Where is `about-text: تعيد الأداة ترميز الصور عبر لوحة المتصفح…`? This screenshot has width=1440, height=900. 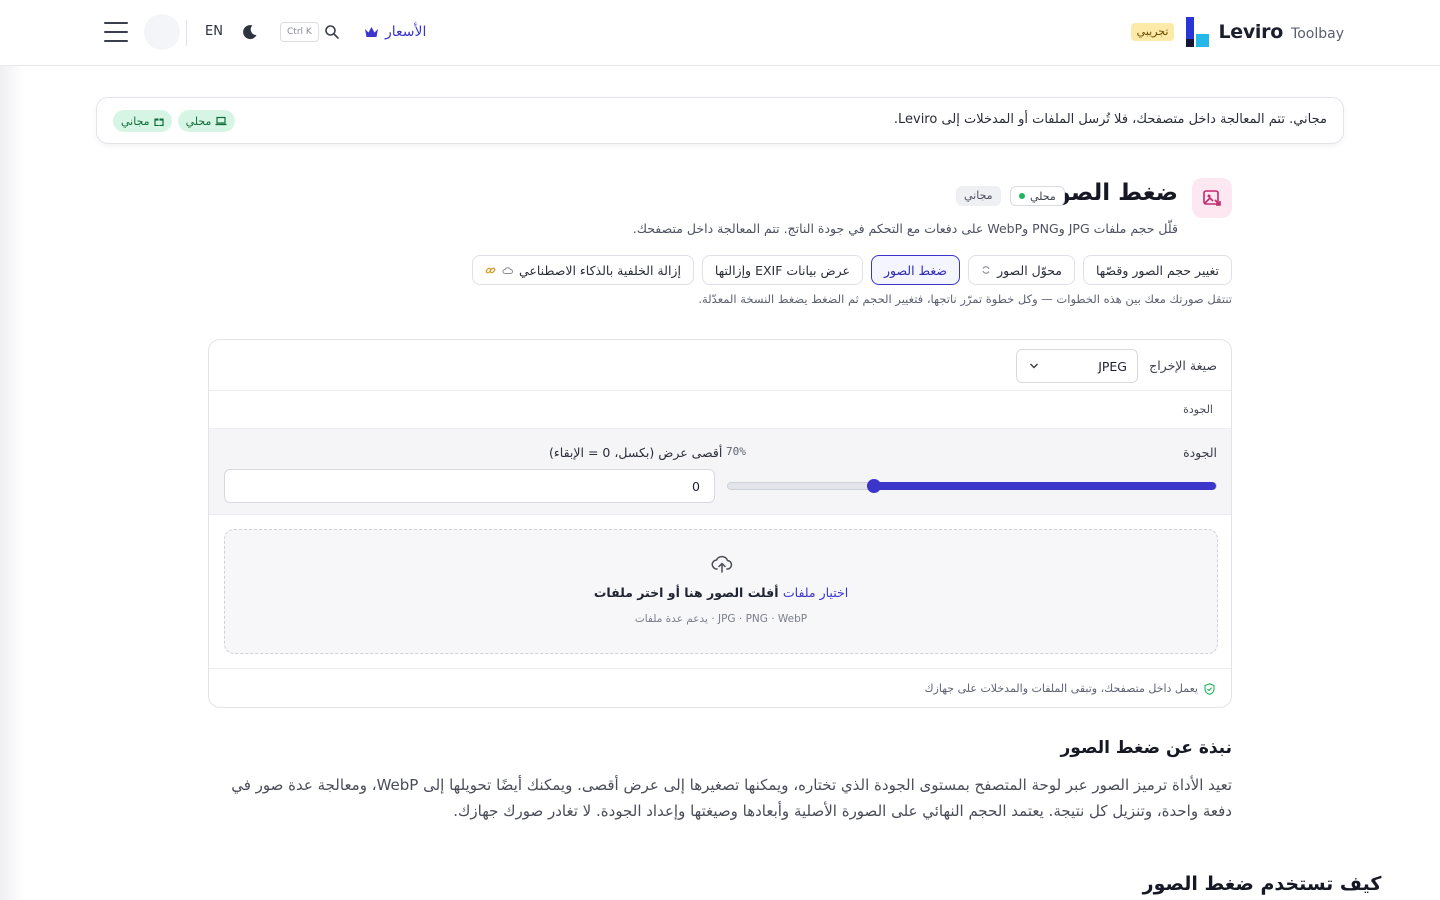 about-text: تعيد الأداة ترميز الصور عبر لوحة المتصفح… is located at coordinates (731, 798).